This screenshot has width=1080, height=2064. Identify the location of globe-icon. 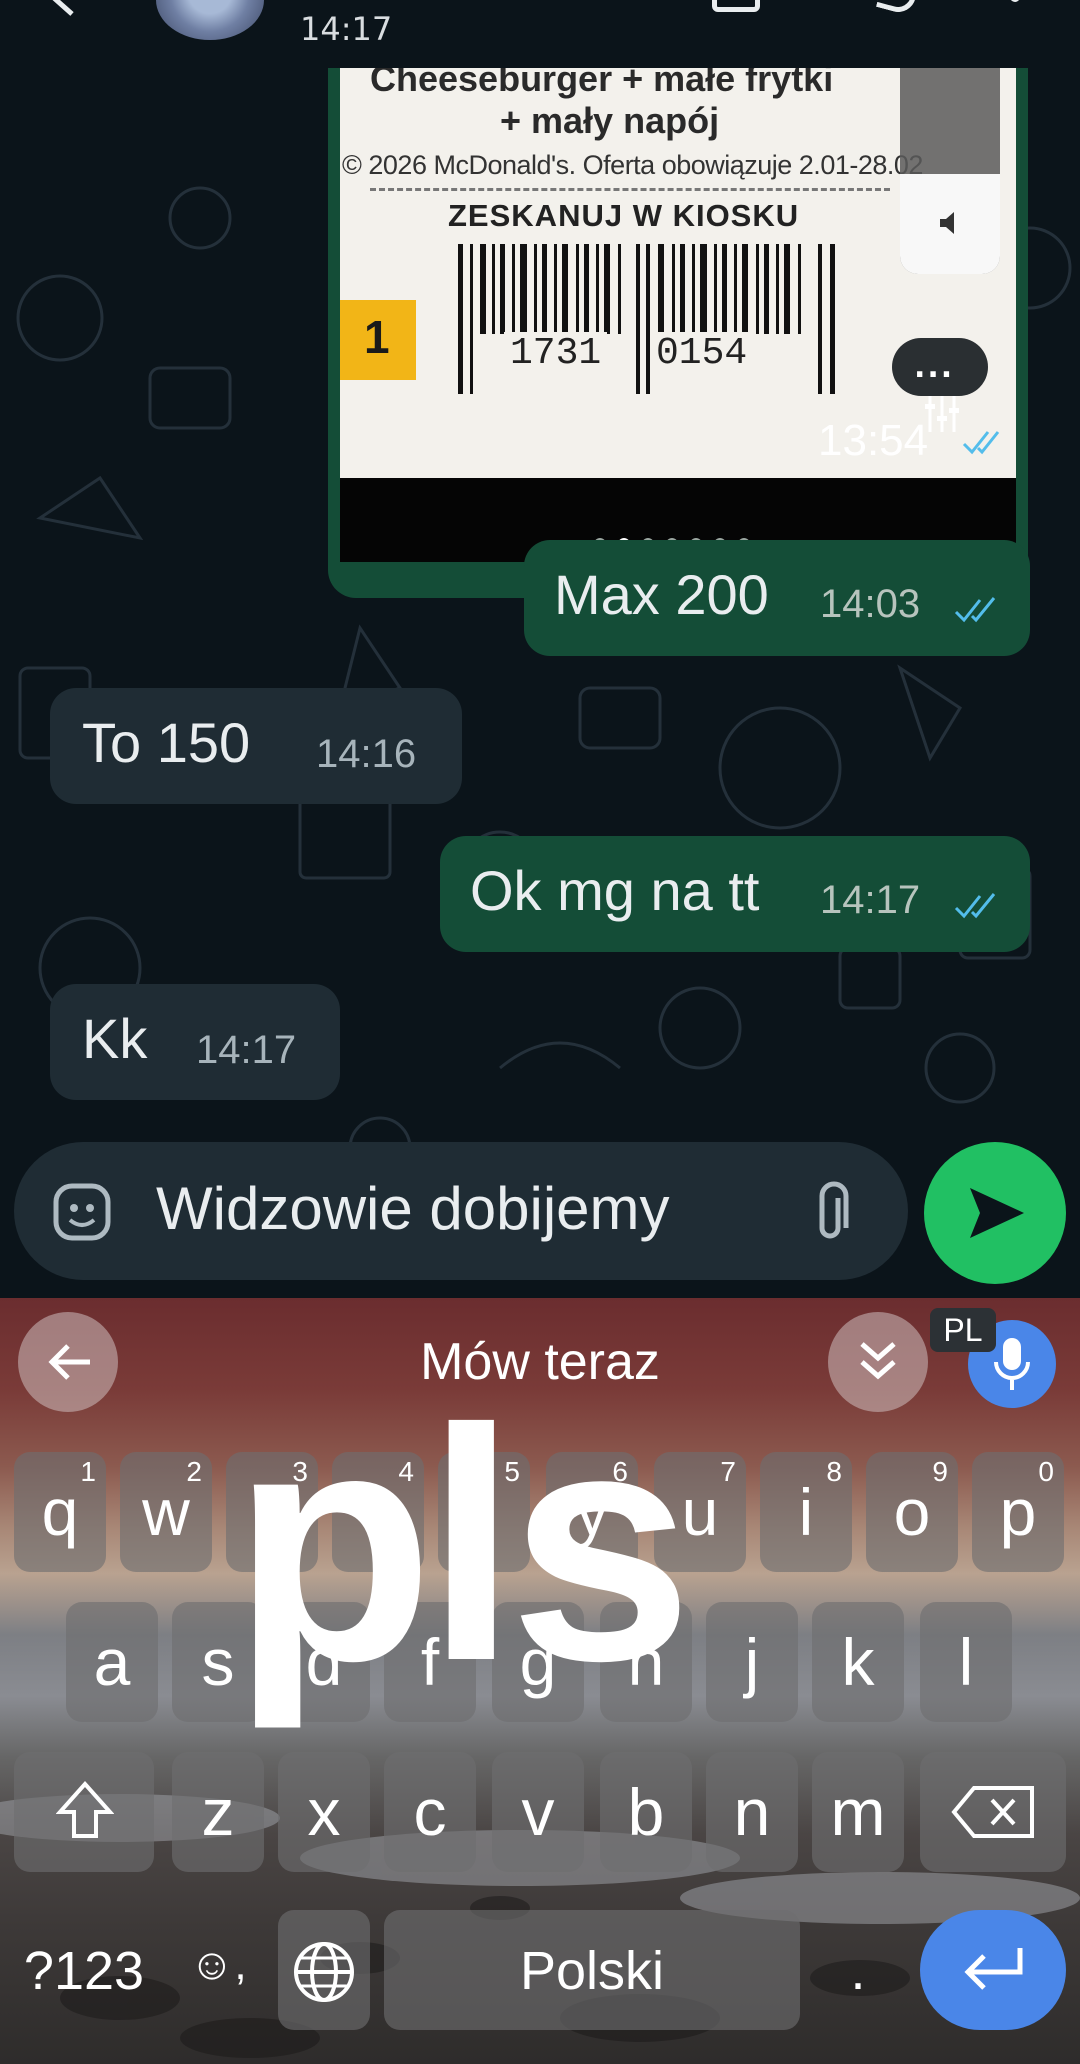
(324, 1972).